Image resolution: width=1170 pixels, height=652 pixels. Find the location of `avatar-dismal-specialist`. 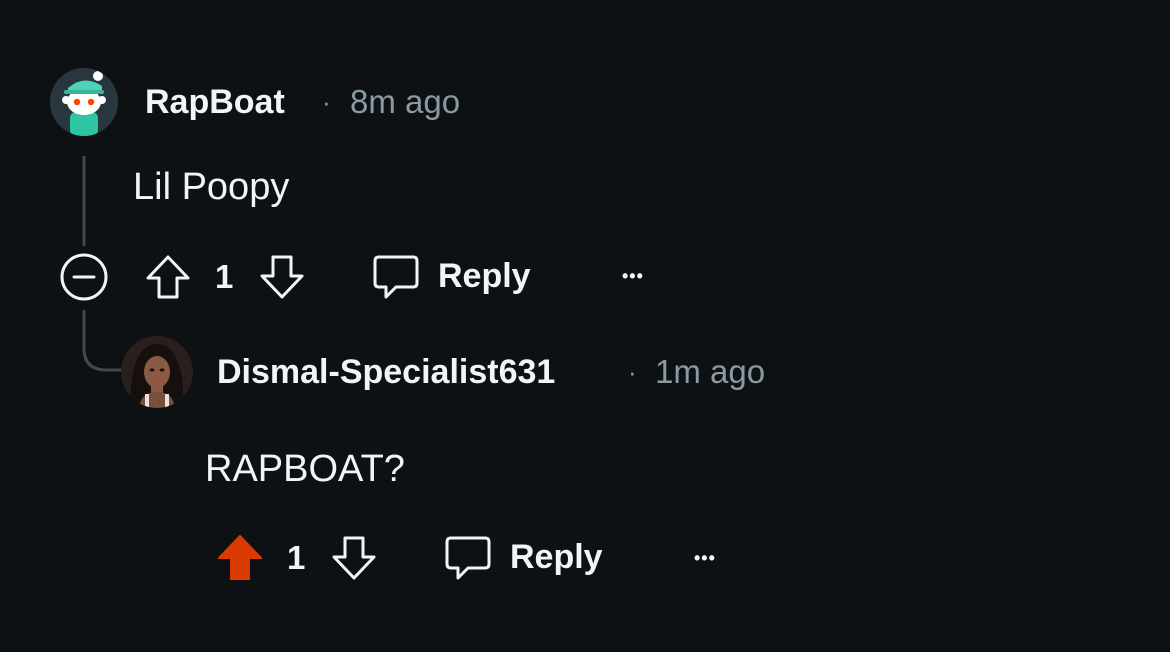

avatar-dismal-specialist is located at coordinates (157, 372).